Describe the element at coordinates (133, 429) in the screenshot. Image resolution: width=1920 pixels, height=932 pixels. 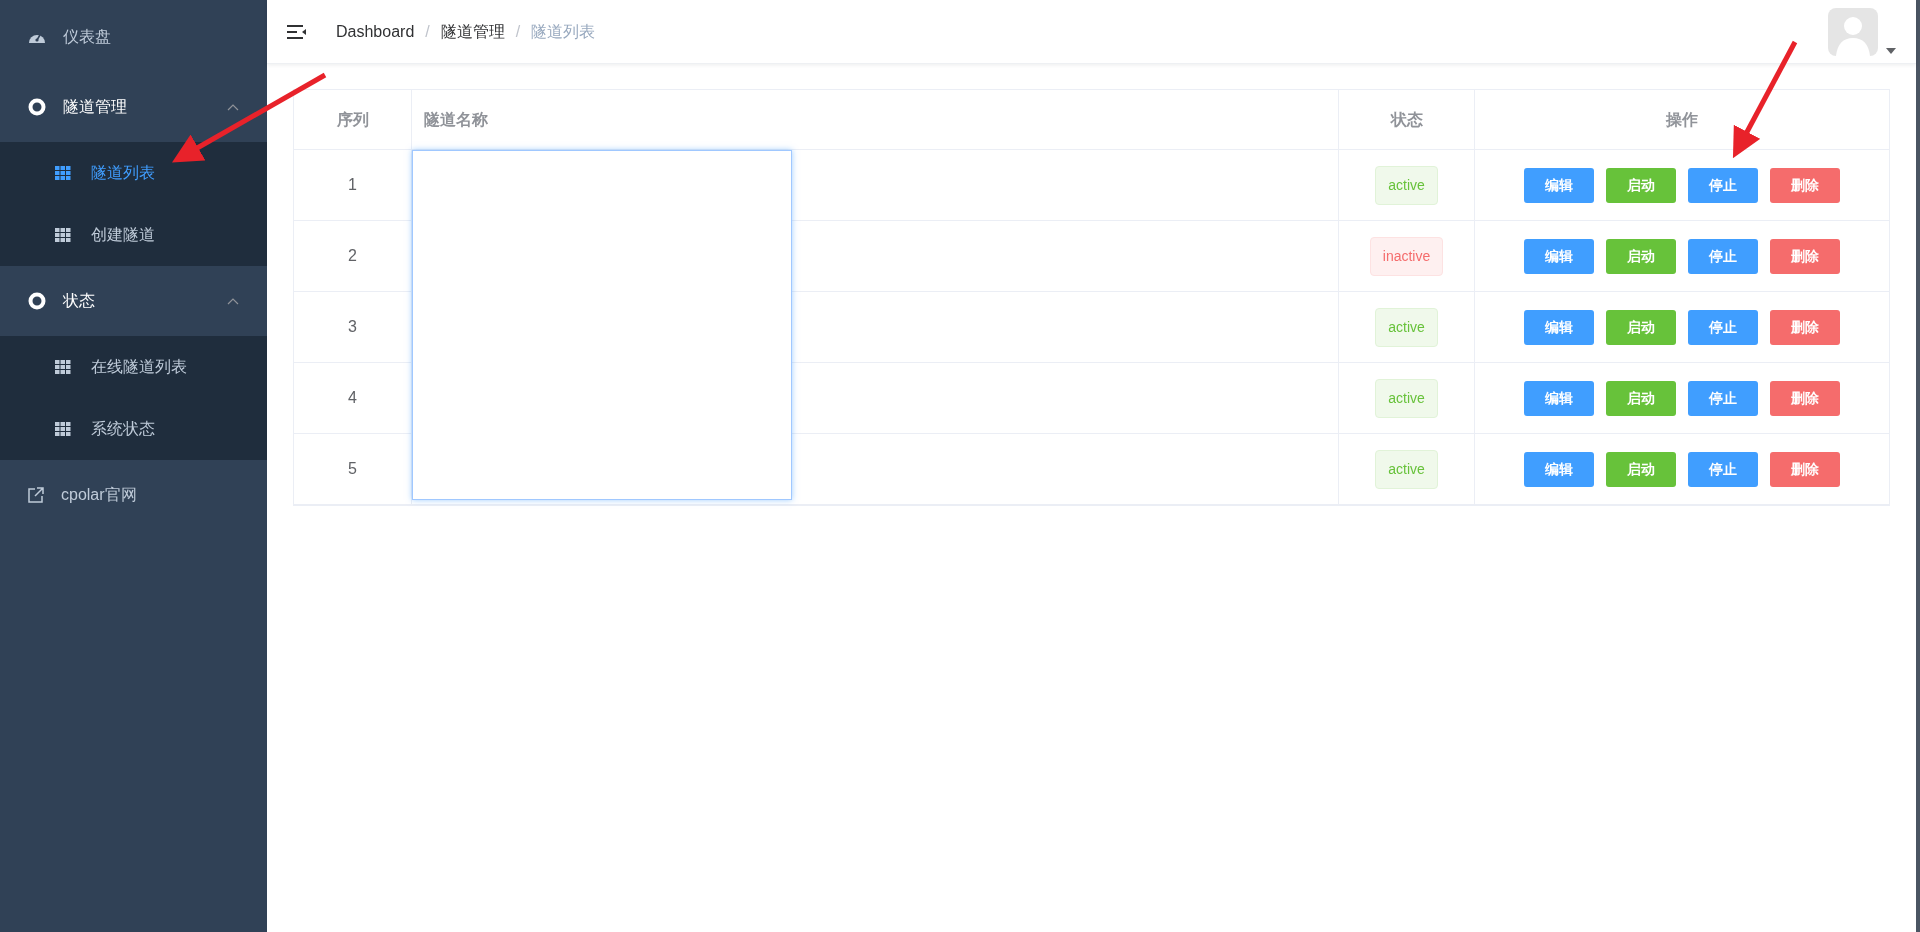
I see `menu-item: 系统状态` at that location.